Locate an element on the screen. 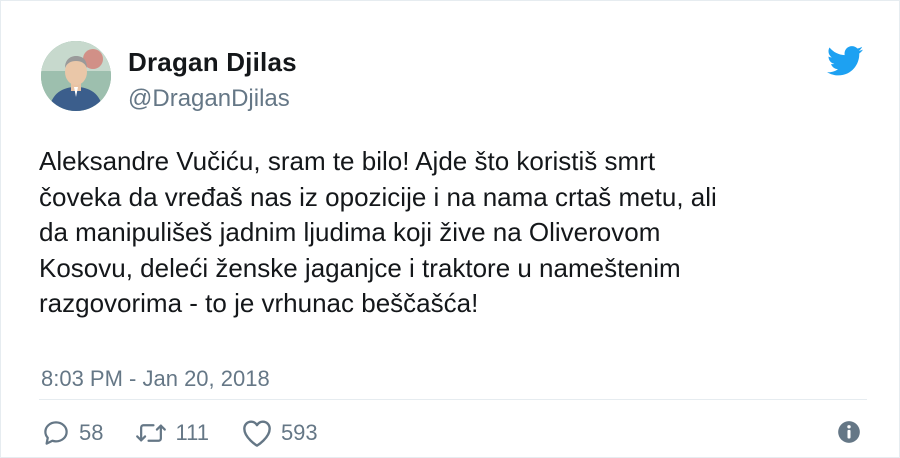  action-bar: 58 111 593 is located at coordinates (195, 433).